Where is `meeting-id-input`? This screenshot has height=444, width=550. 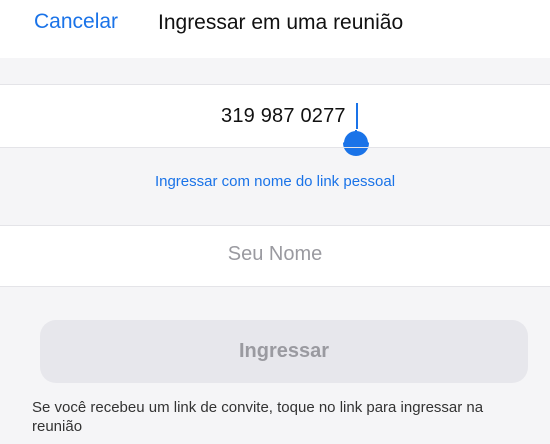
meeting-id-input is located at coordinates (291, 116).